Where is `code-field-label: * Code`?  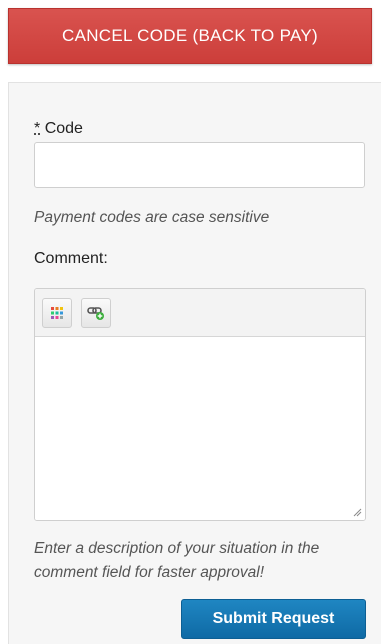 code-field-label: * Code is located at coordinates (58, 129).